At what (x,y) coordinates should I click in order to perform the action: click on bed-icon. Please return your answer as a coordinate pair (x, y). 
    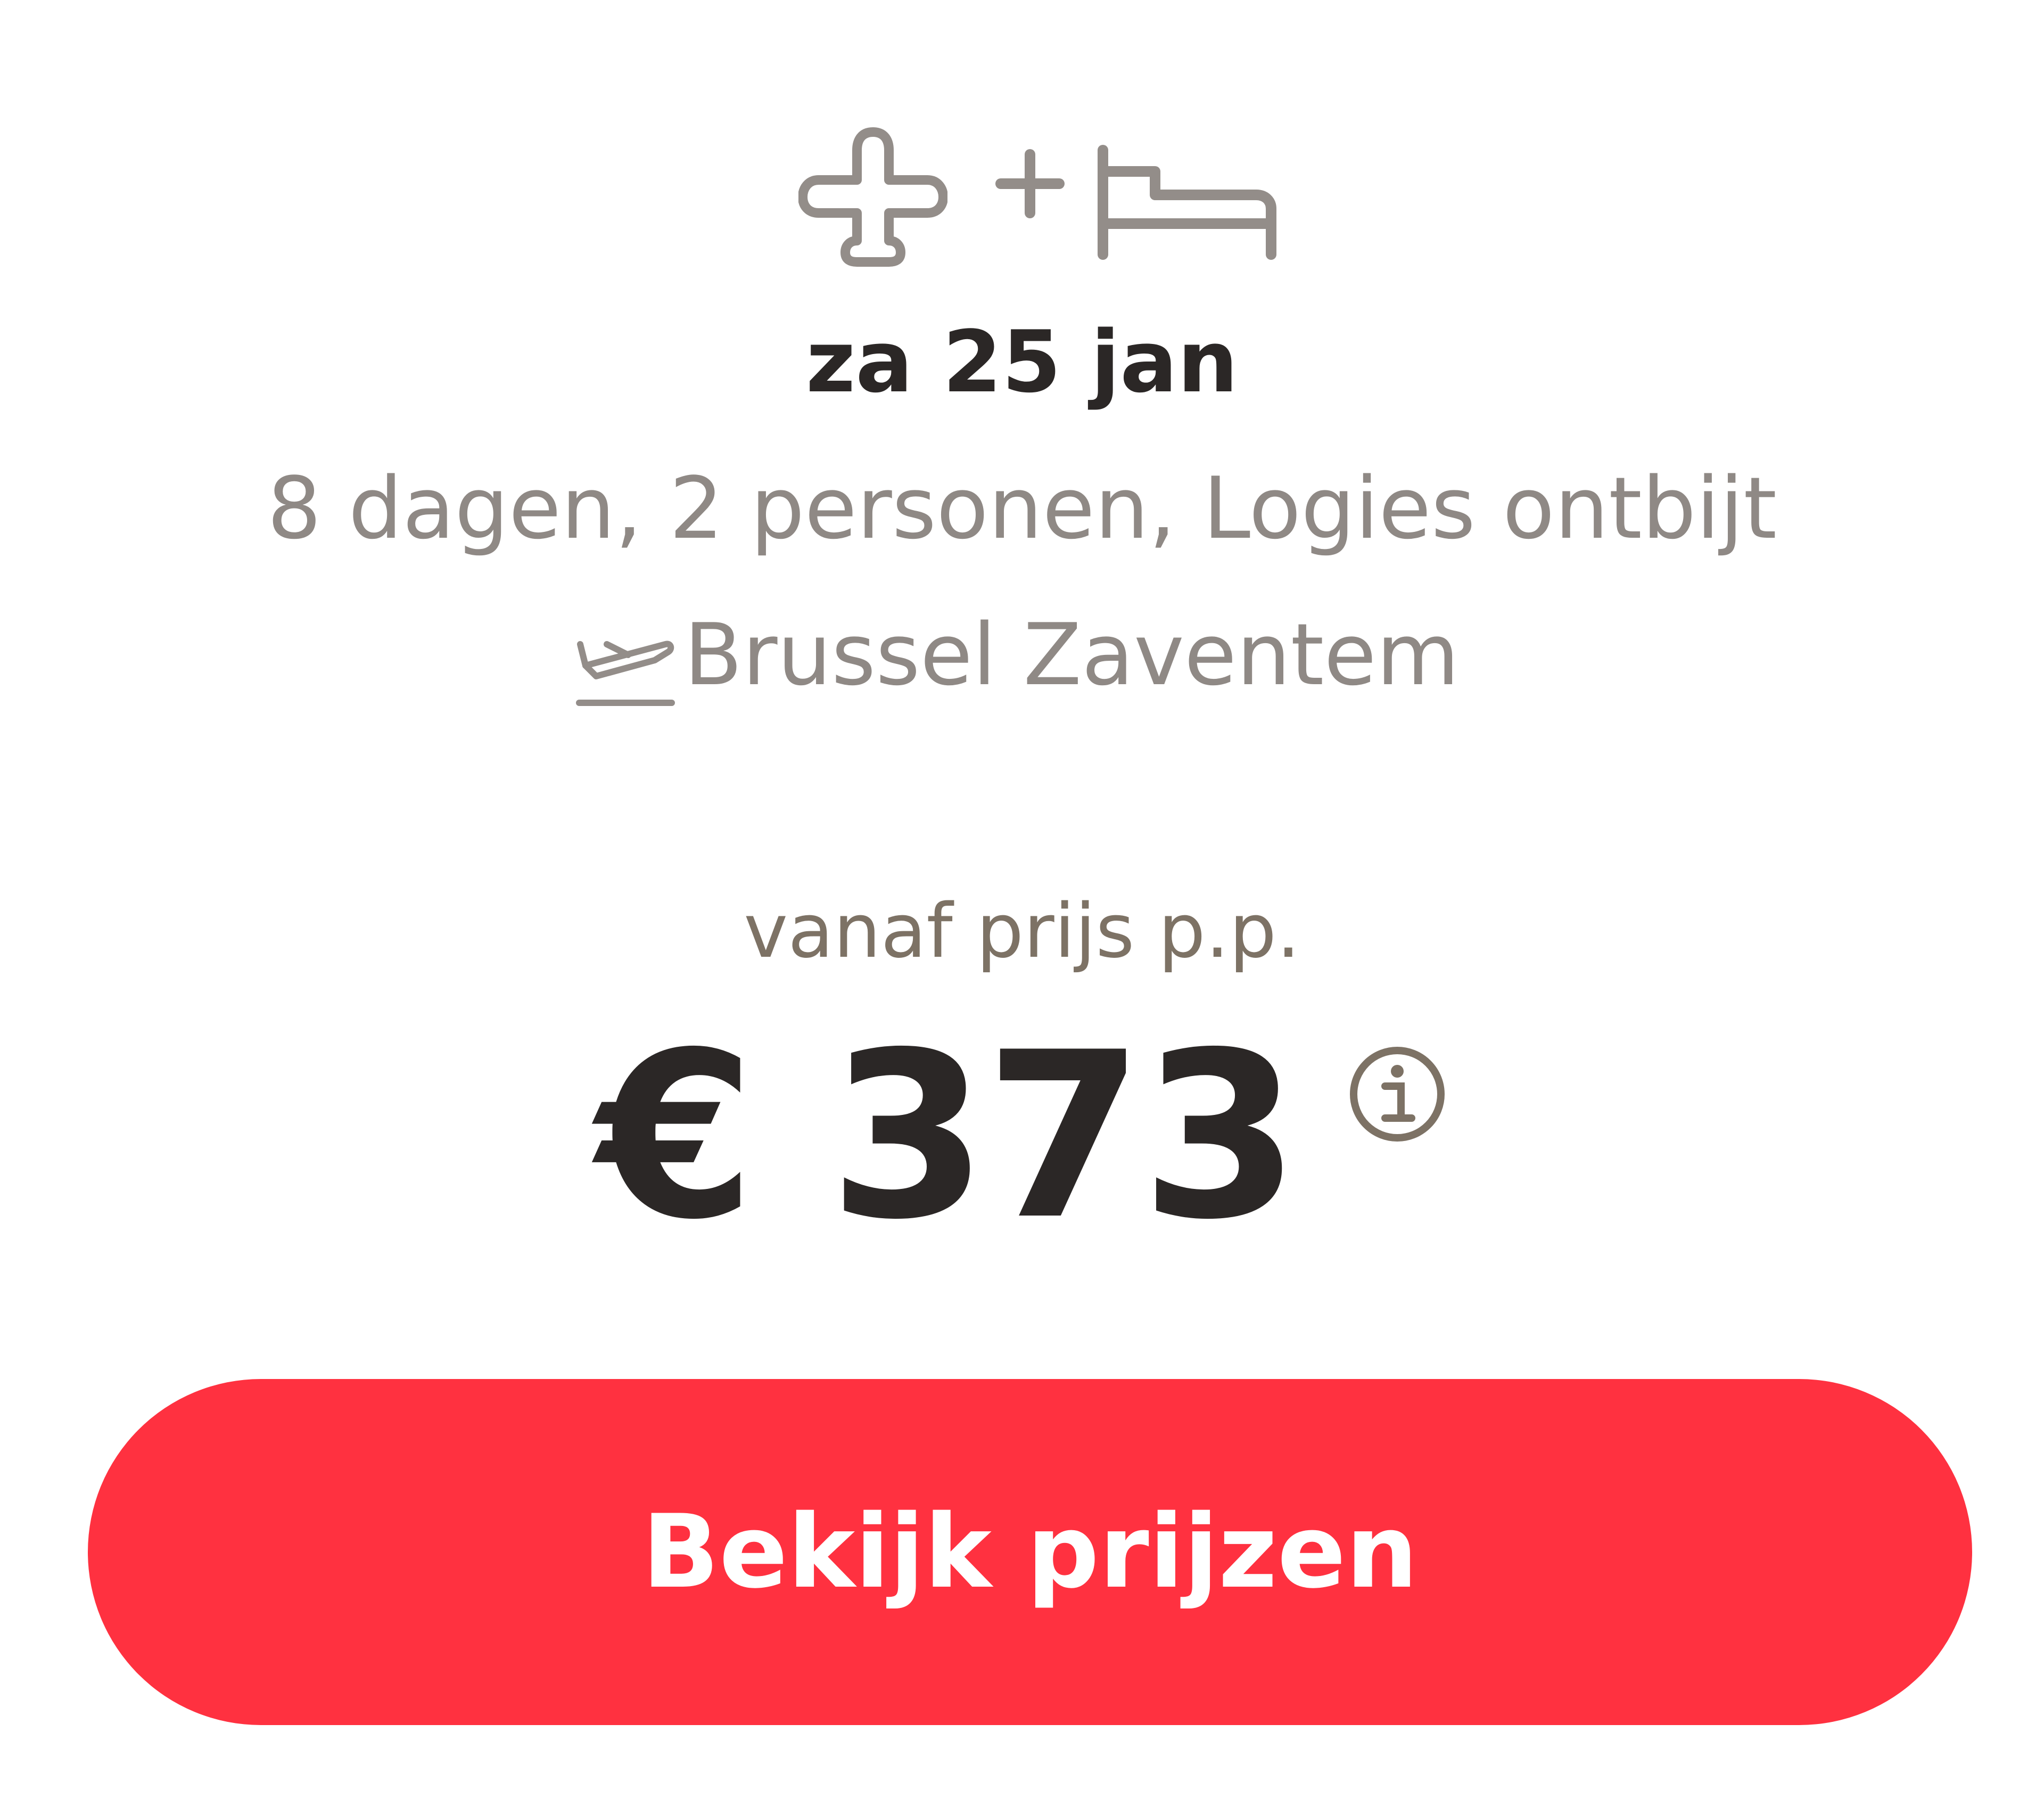
    Looking at the image, I should click on (1187, 202).